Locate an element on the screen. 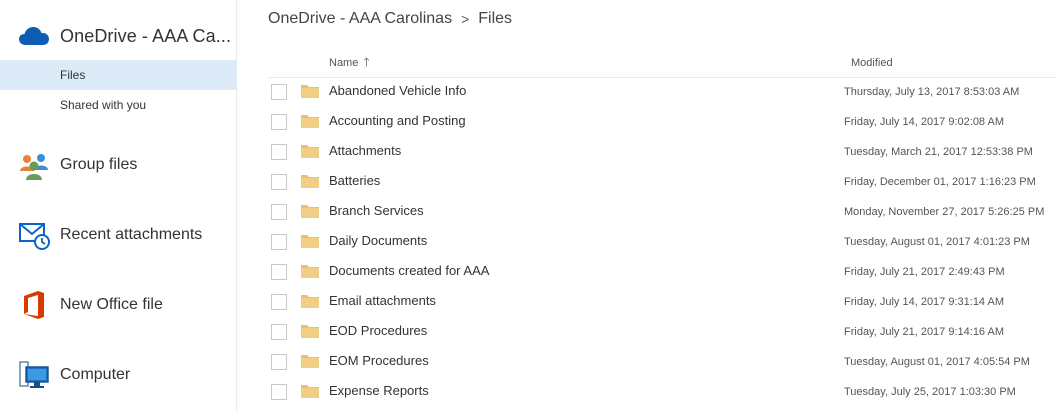 The height and width of the screenshot is (412, 1057). sort-ascending-icon: 🡑 is located at coordinates (366, 61).